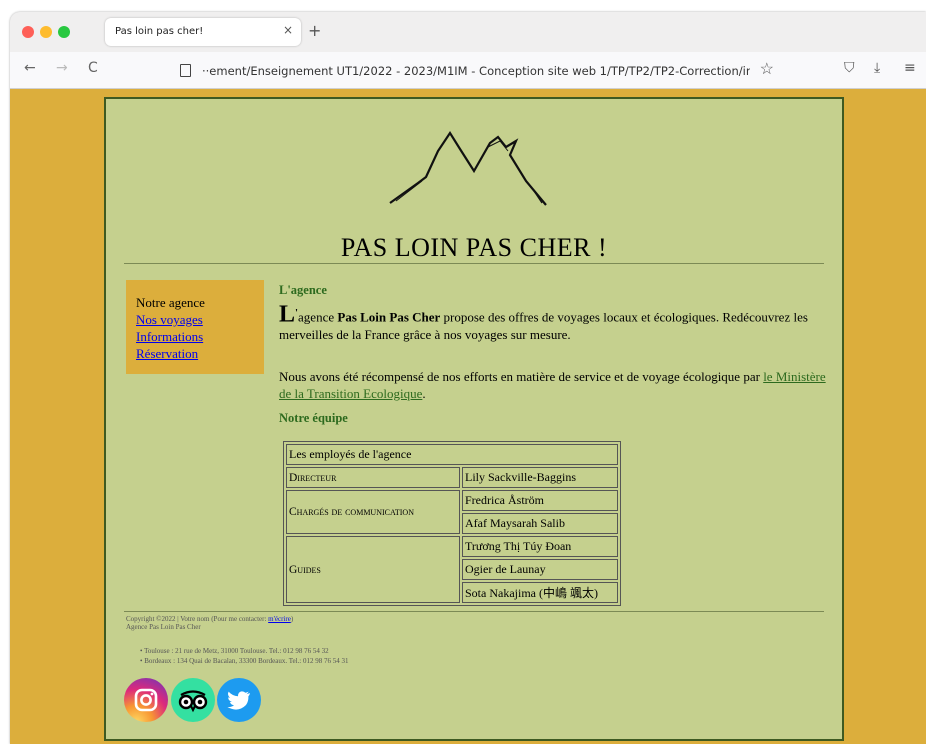 The height and width of the screenshot is (744, 926). I want to click on header-divider, so click(474, 263).